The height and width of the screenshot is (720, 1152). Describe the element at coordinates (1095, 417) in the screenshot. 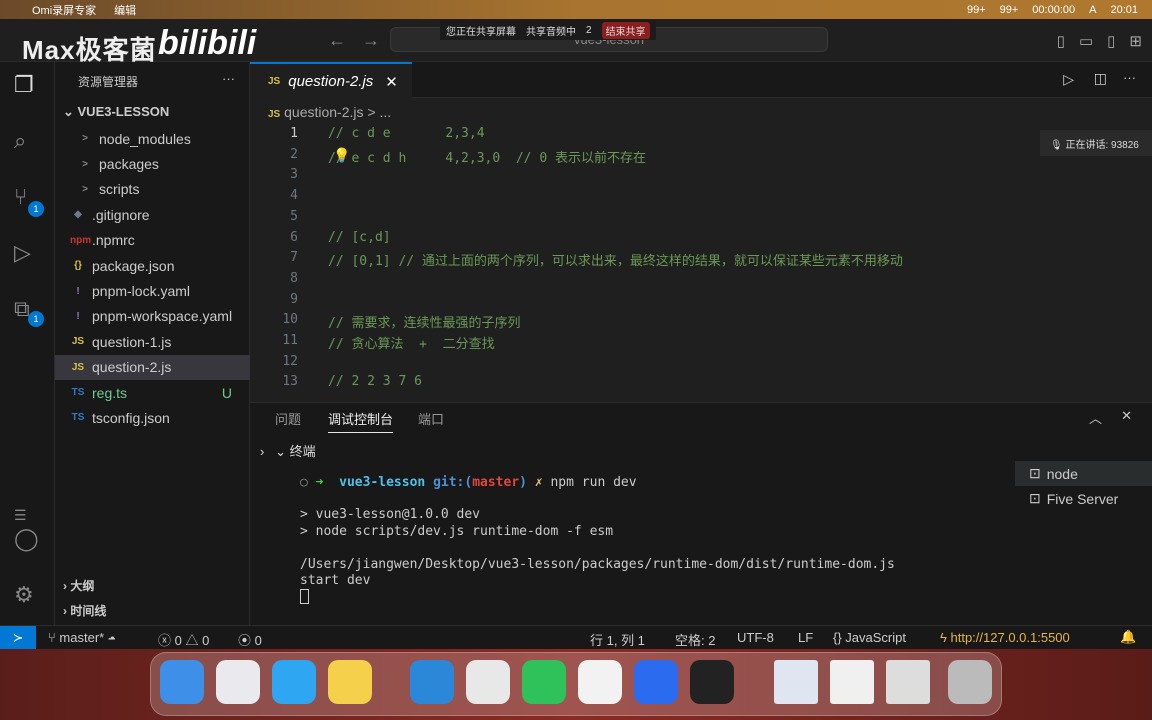

I see `maximize-panel-icon: ︿` at that location.